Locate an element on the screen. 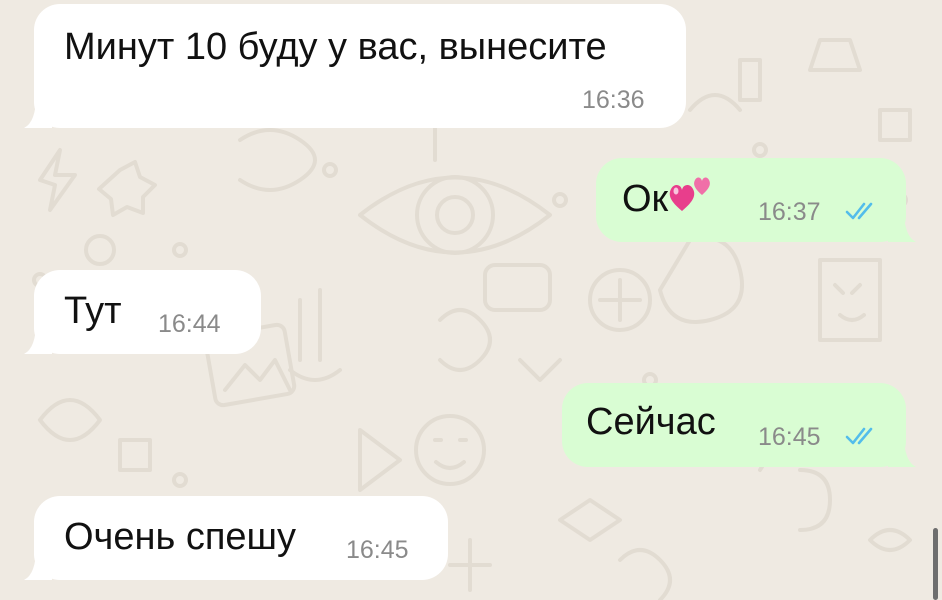 This screenshot has height=600, width=942. message-bubble-incoming: Минут 10 буду у вас, вынесите 16:36 is located at coordinates (355, 66).